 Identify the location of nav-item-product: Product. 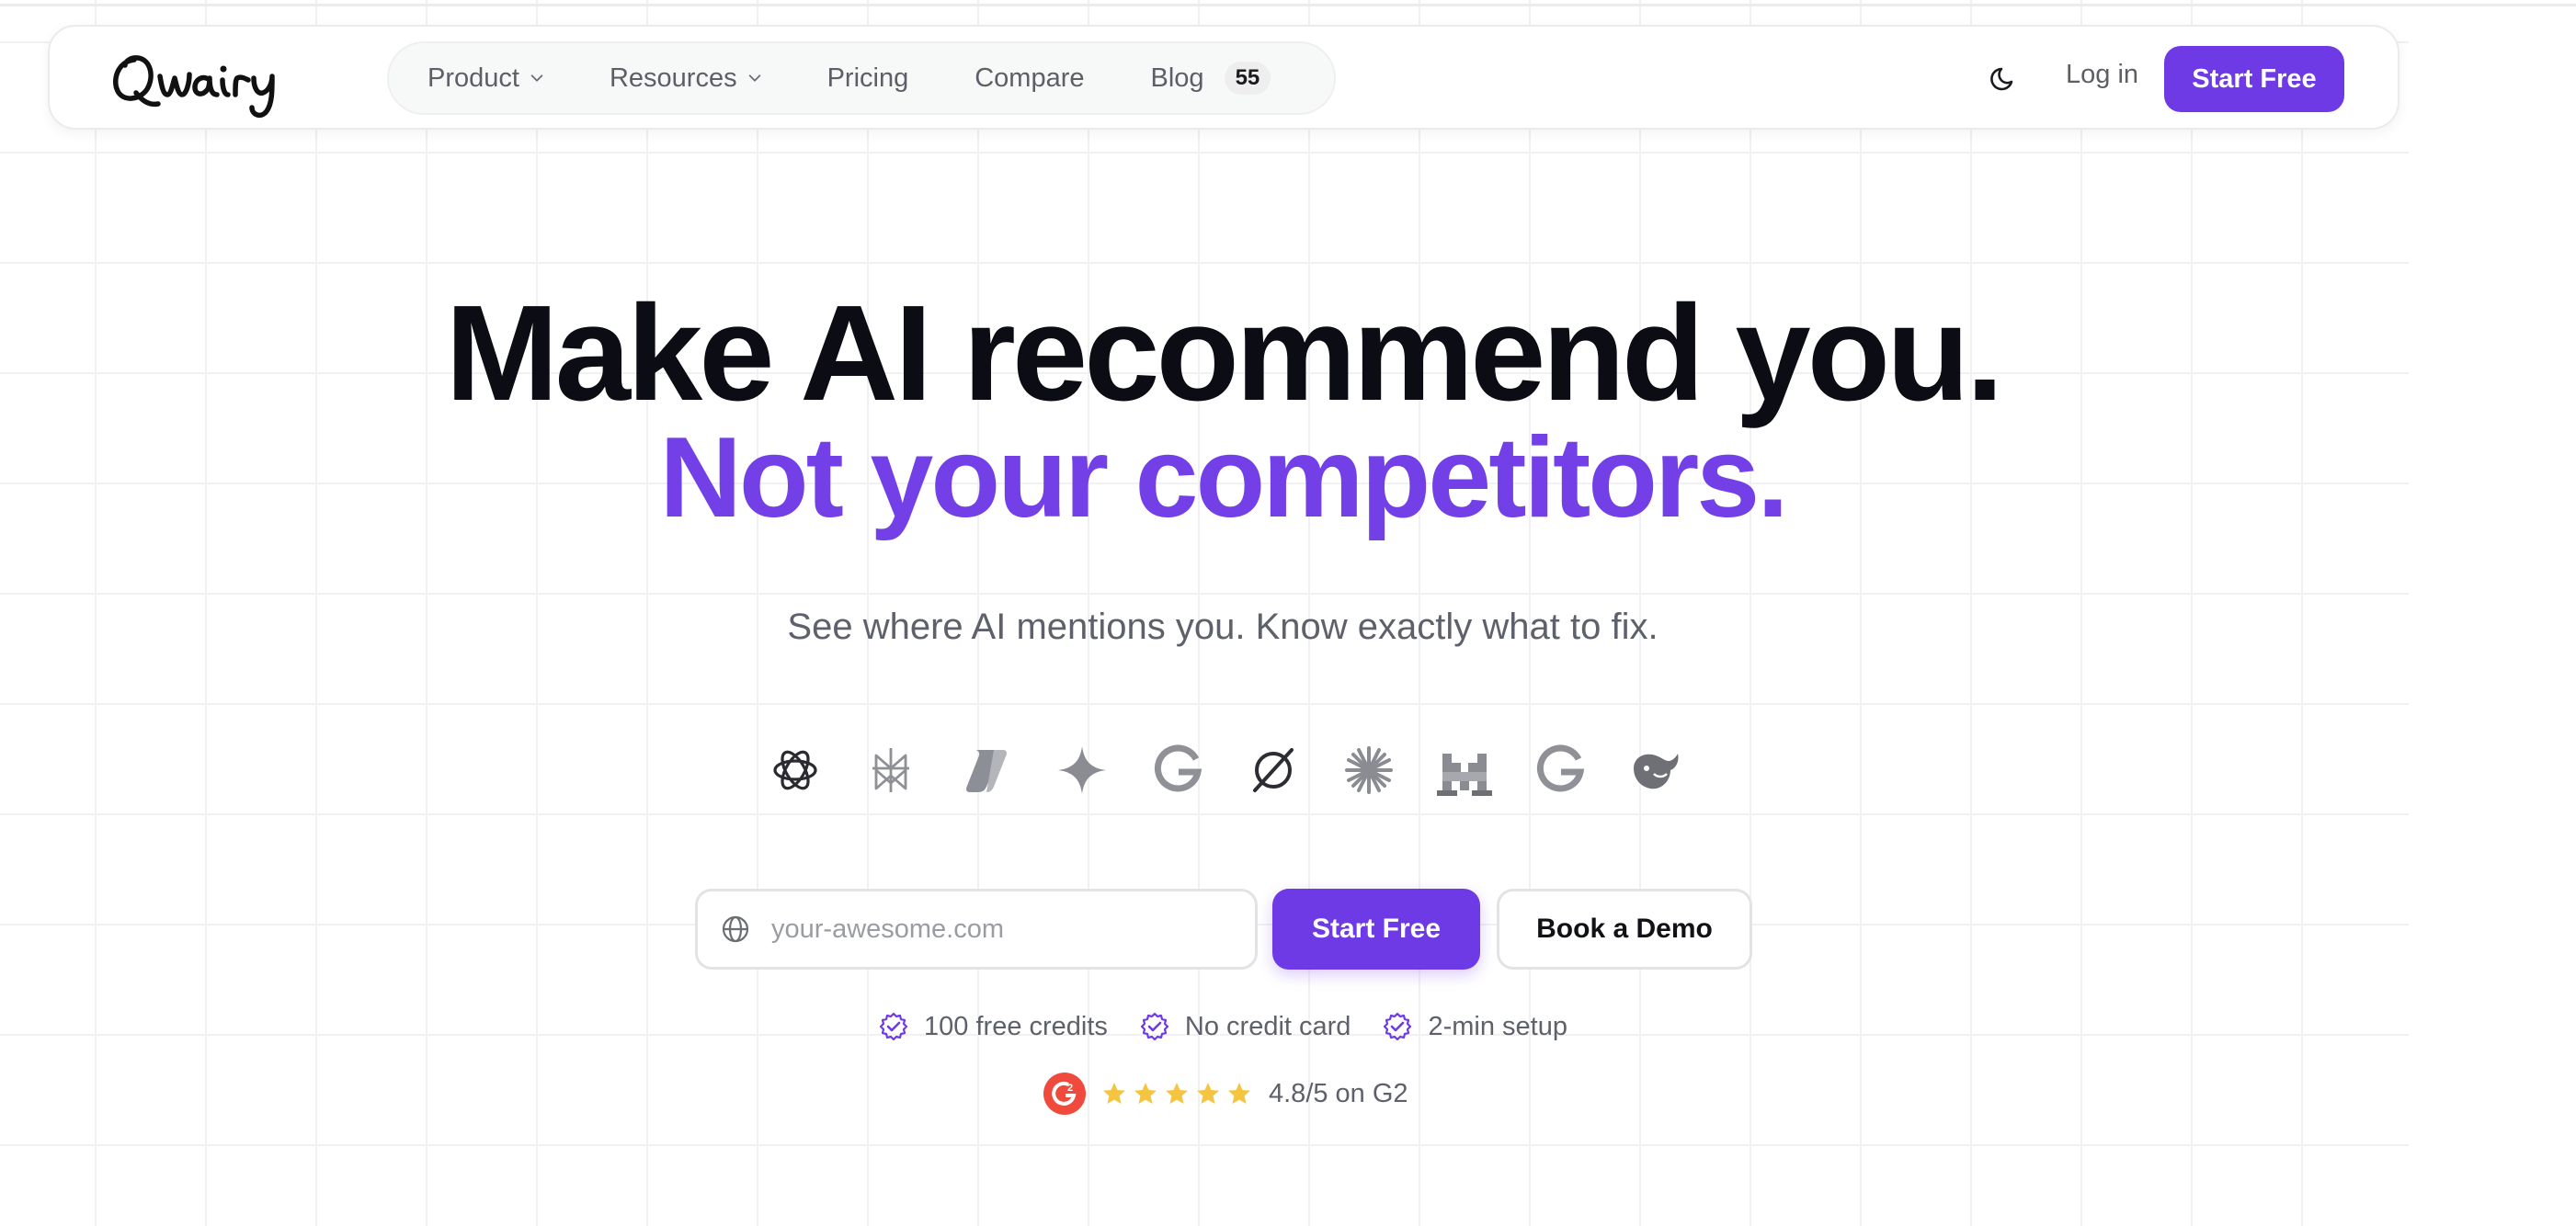
(486, 79).